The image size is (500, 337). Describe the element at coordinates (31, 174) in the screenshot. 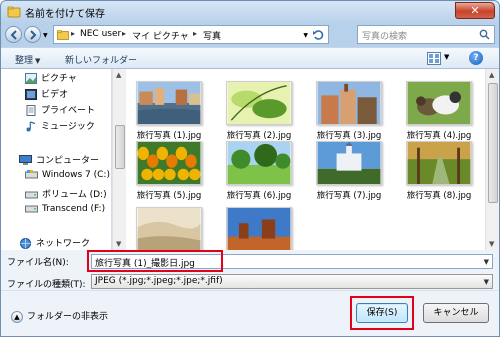

I see `windows-drive-icon` at that location.